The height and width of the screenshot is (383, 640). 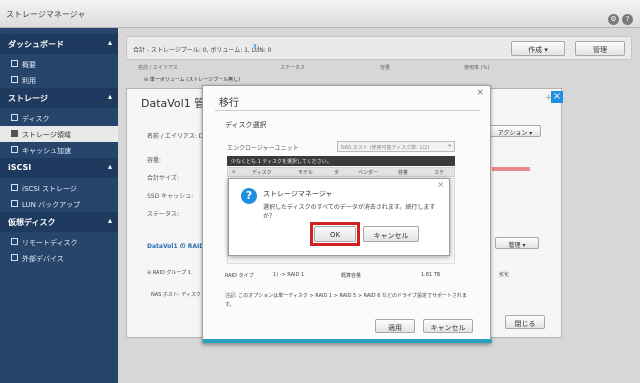 I want to click on sidebar-item-label: 利用, so click(x=29, y=81).